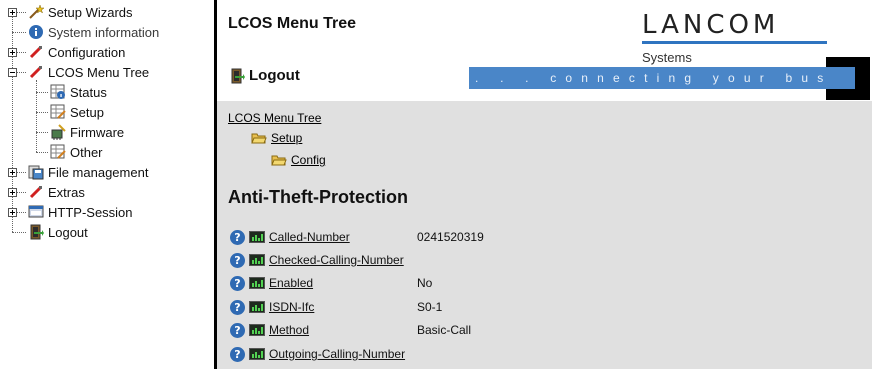 The image size is (872, 369). What do you see at coordinates (66, 192) in the screenshot?
I see `sidebar-item-label: Extras` at bounding box center [66, 192].